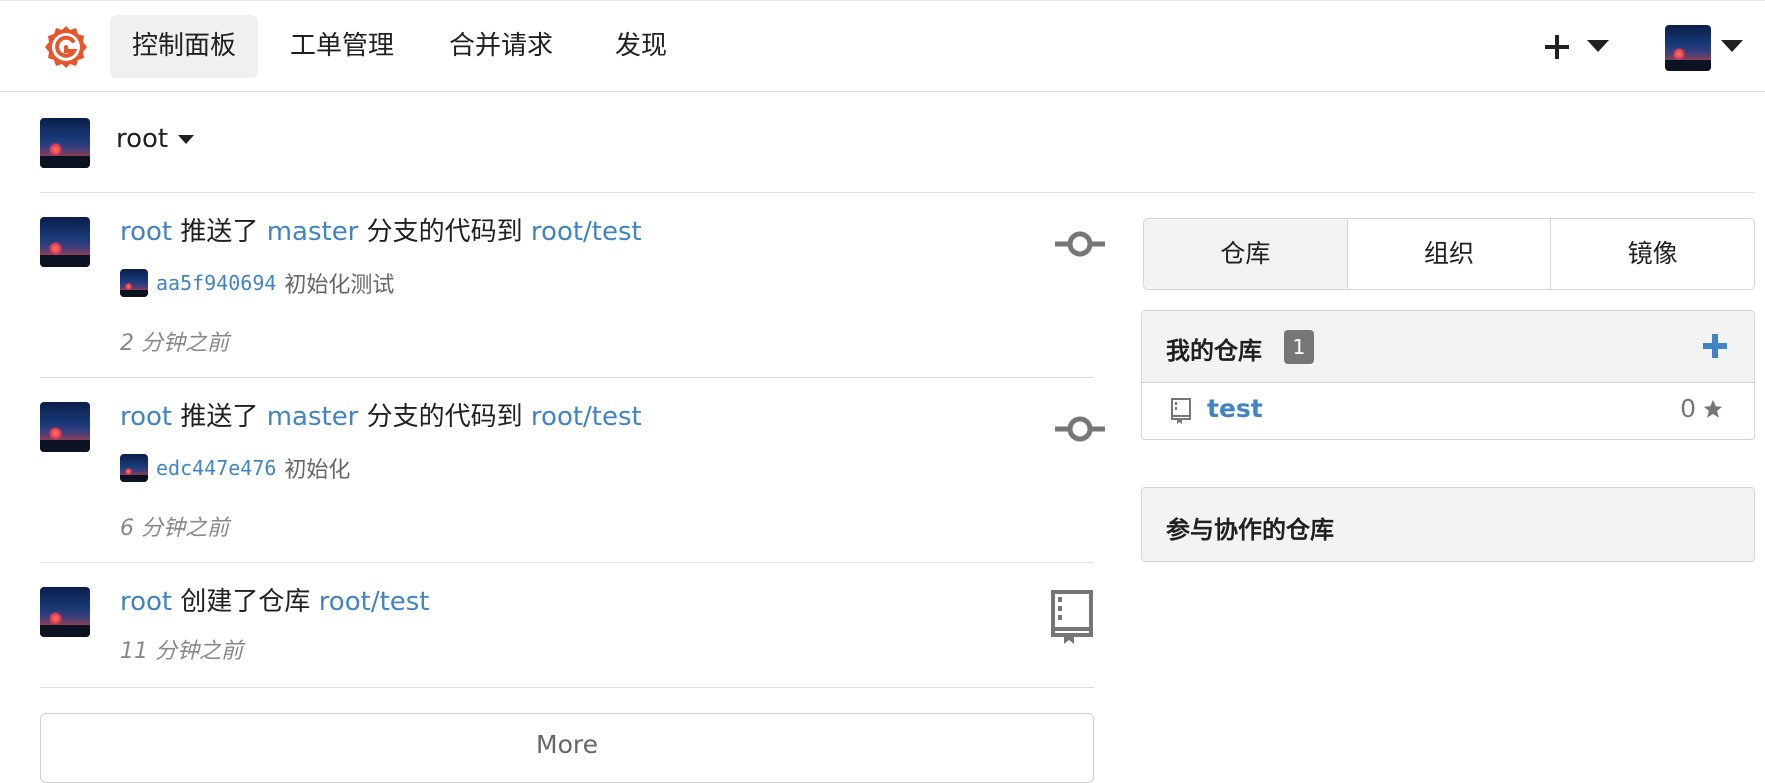  What do you see at coordinates (882, 46) in the screenshot?
I see `top-navbar: 控制面板 工单管理 合并请求 发现` at bounding box center [882, 46].